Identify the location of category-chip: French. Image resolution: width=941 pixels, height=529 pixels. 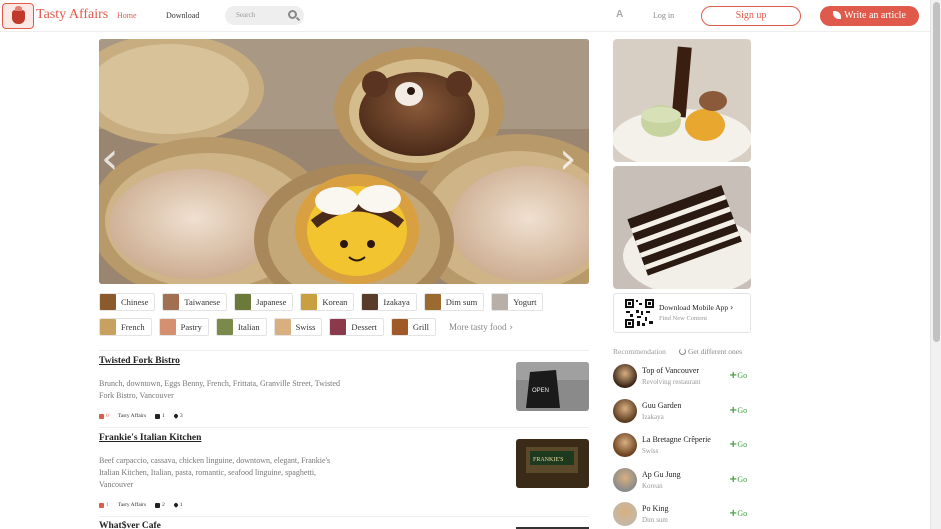
(125, 327).